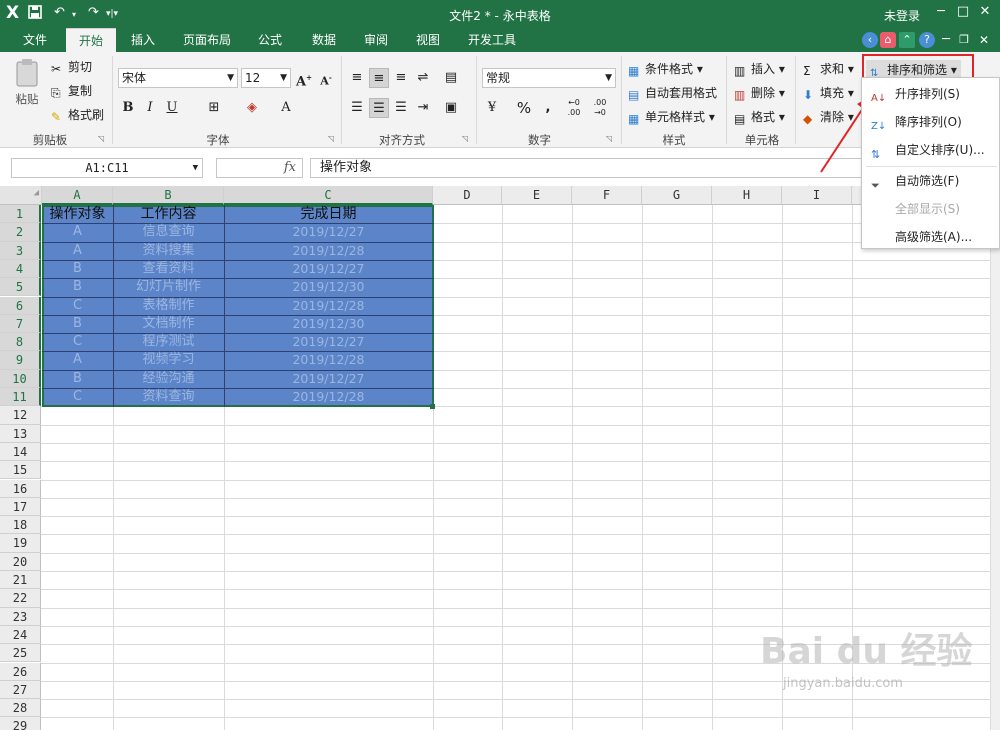  What do you see at coordinates (20, 635) in the screenshot?
I see `row-header-24: 24` at bounding box center [20, 635].